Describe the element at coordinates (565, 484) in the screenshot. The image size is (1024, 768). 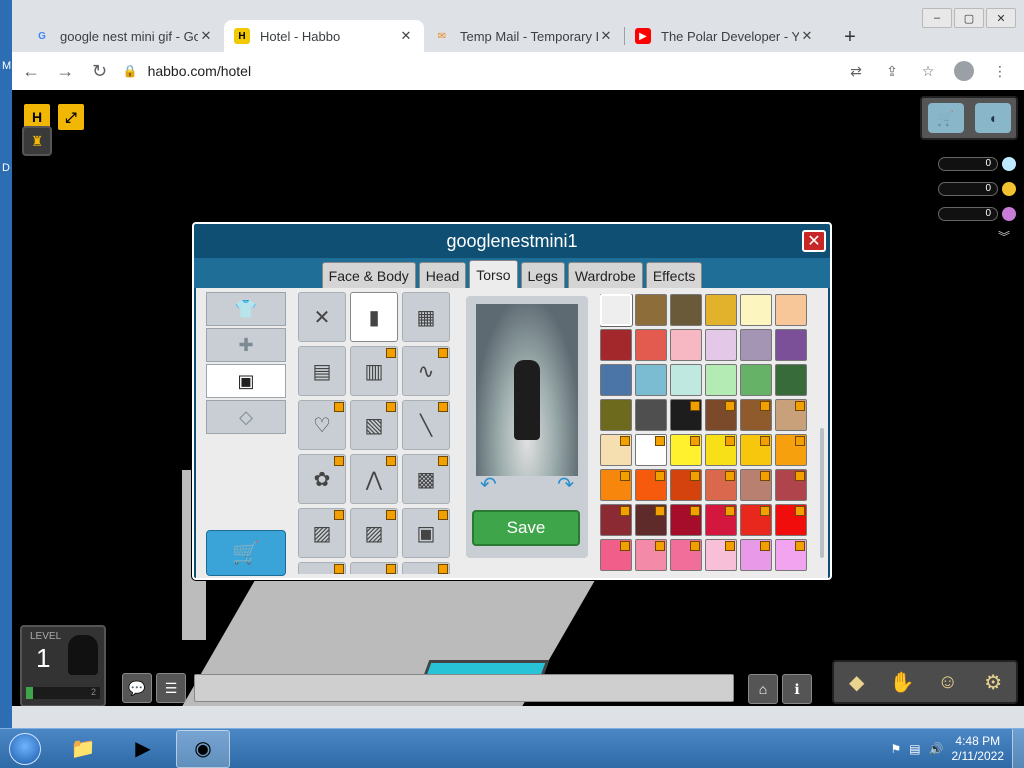
I see `rotate-right-icon: ↷` at that location.